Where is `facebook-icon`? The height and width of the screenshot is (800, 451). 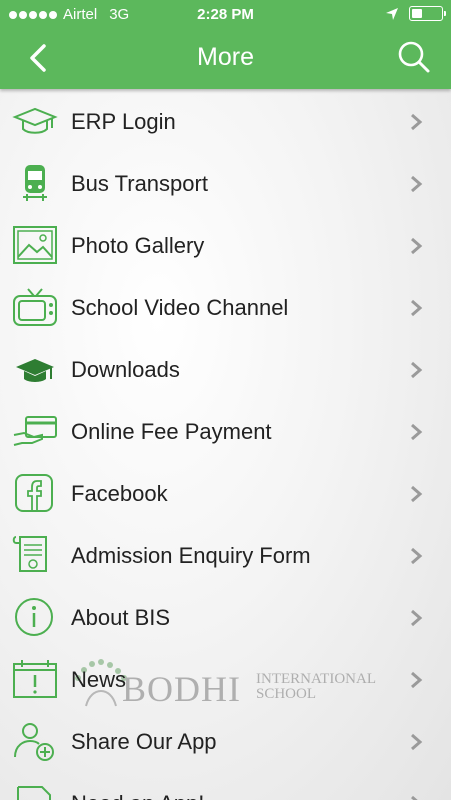 facebook-icon is located at coordinates (34, 493).